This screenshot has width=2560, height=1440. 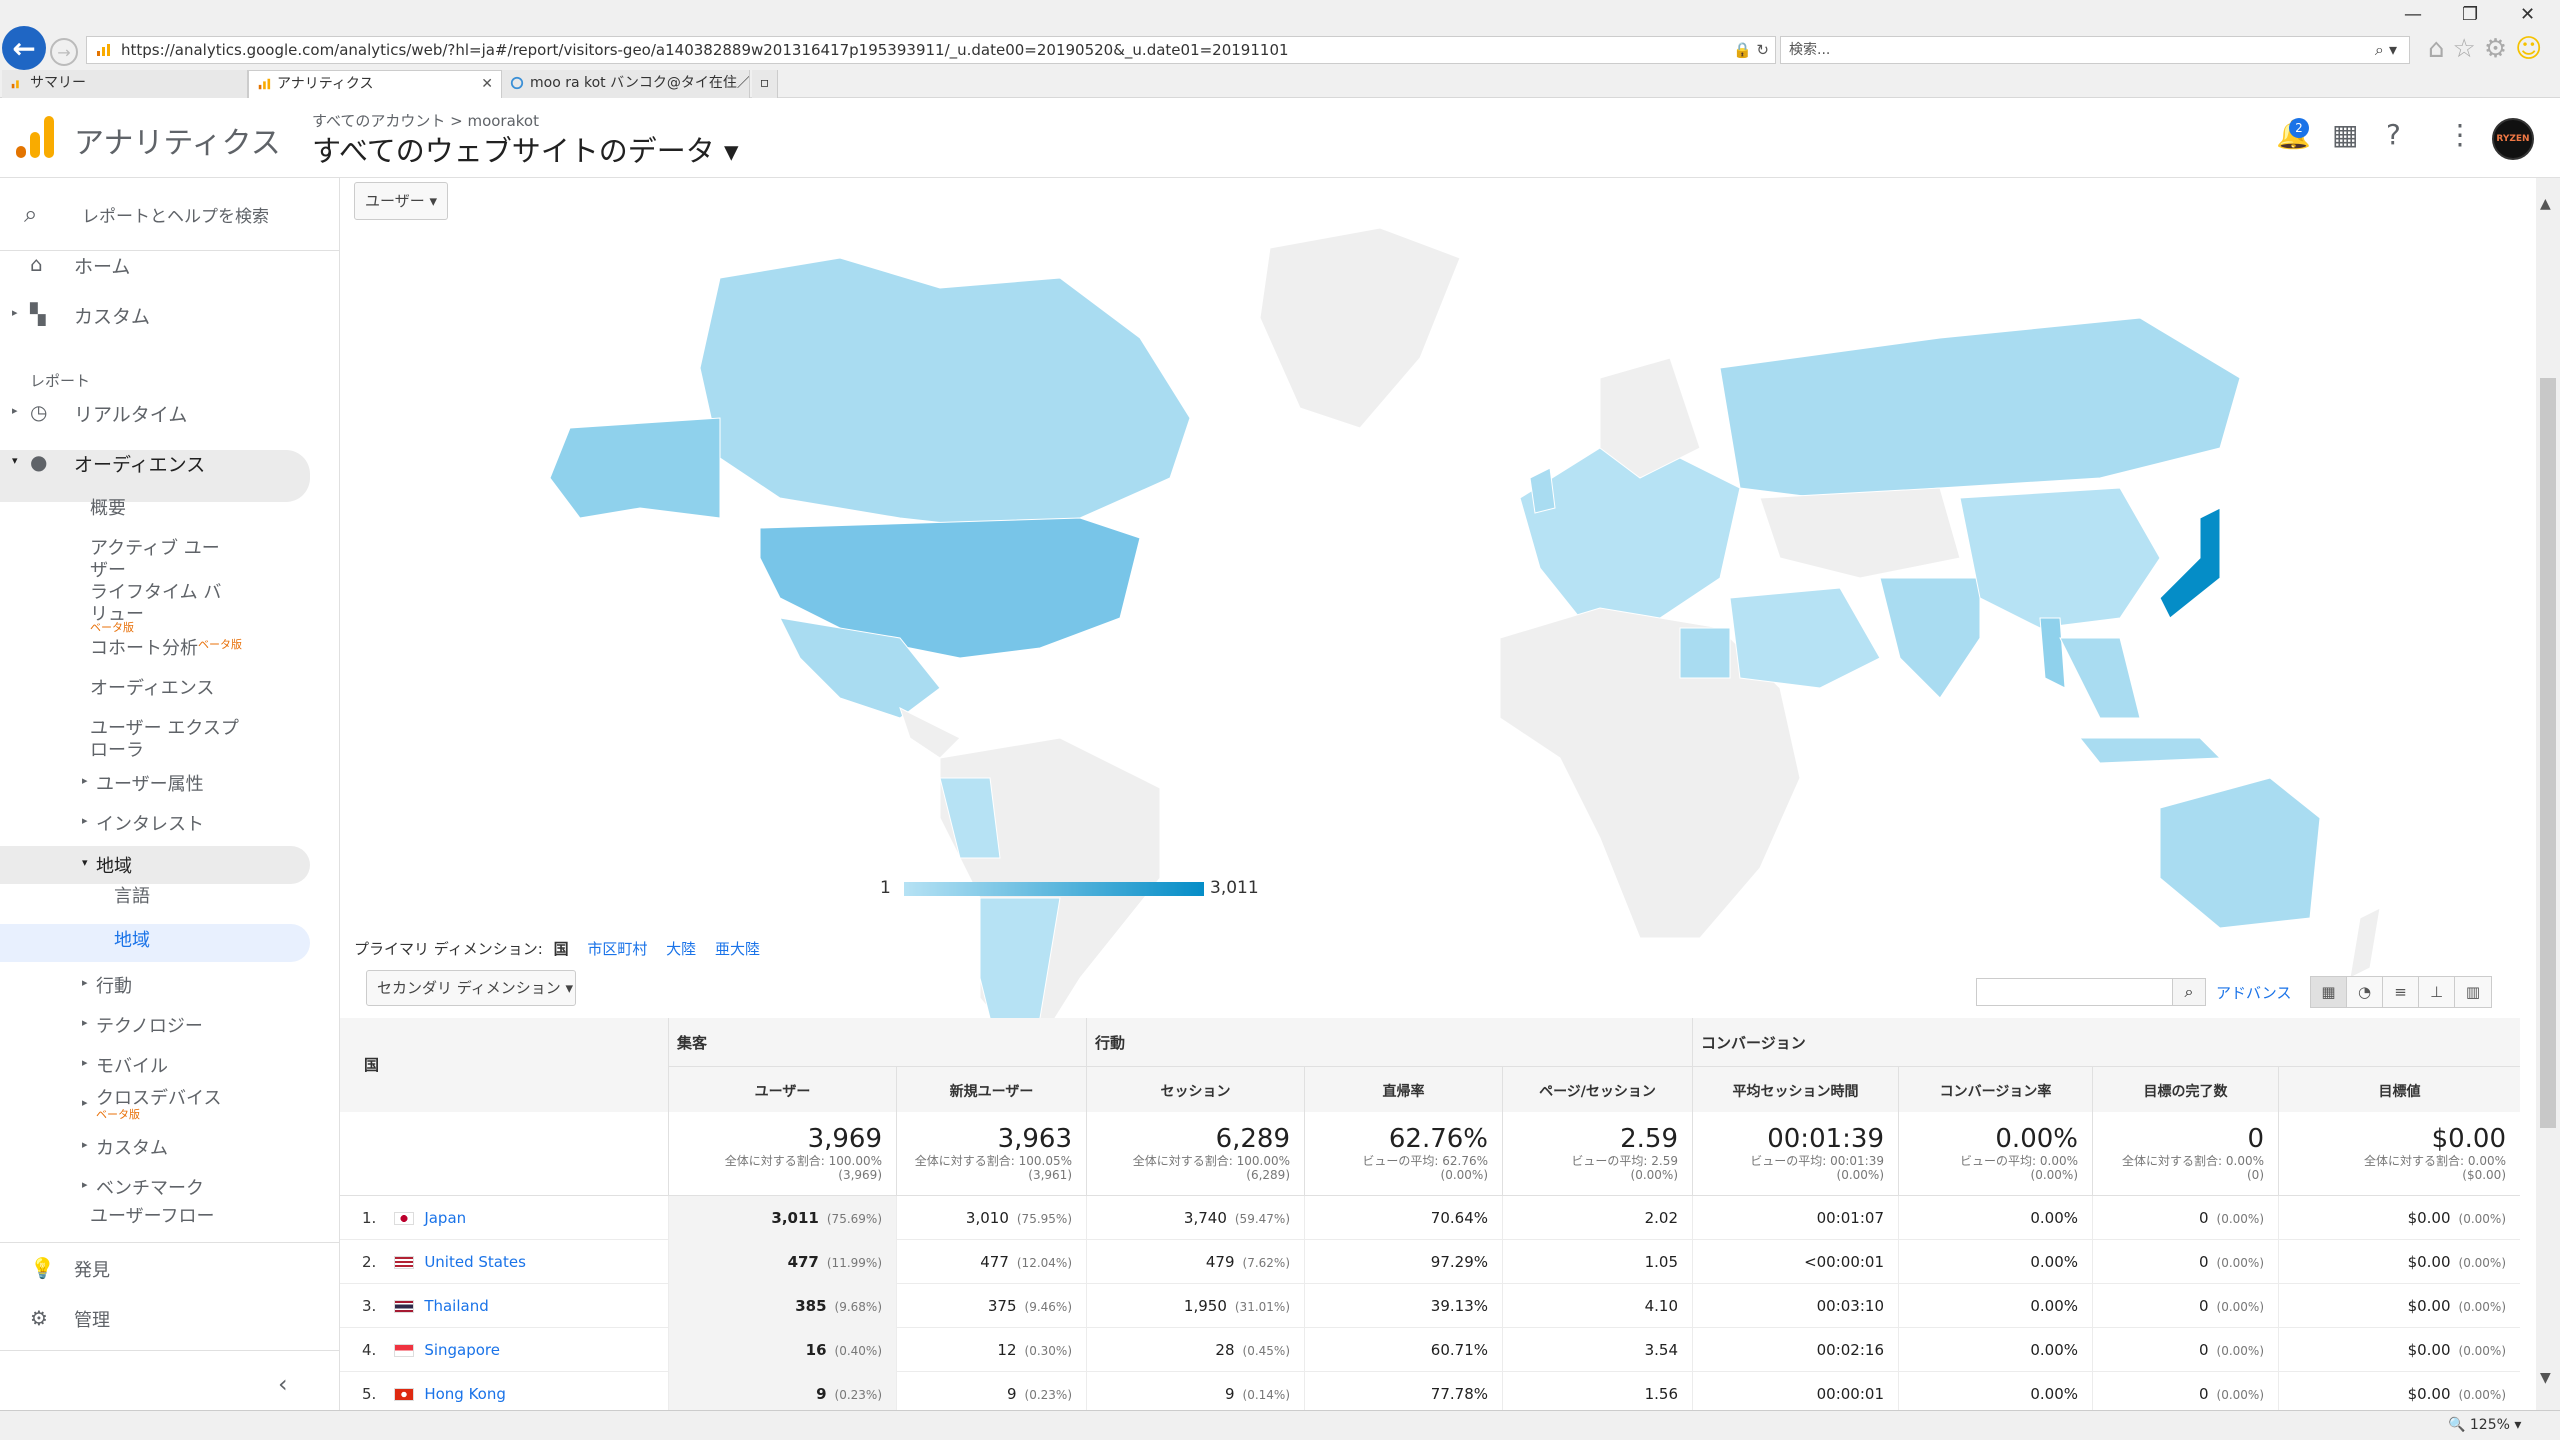 I want to click on cell-goal-value: $0.00 (0.00%), so click(x=2399, y=1218).